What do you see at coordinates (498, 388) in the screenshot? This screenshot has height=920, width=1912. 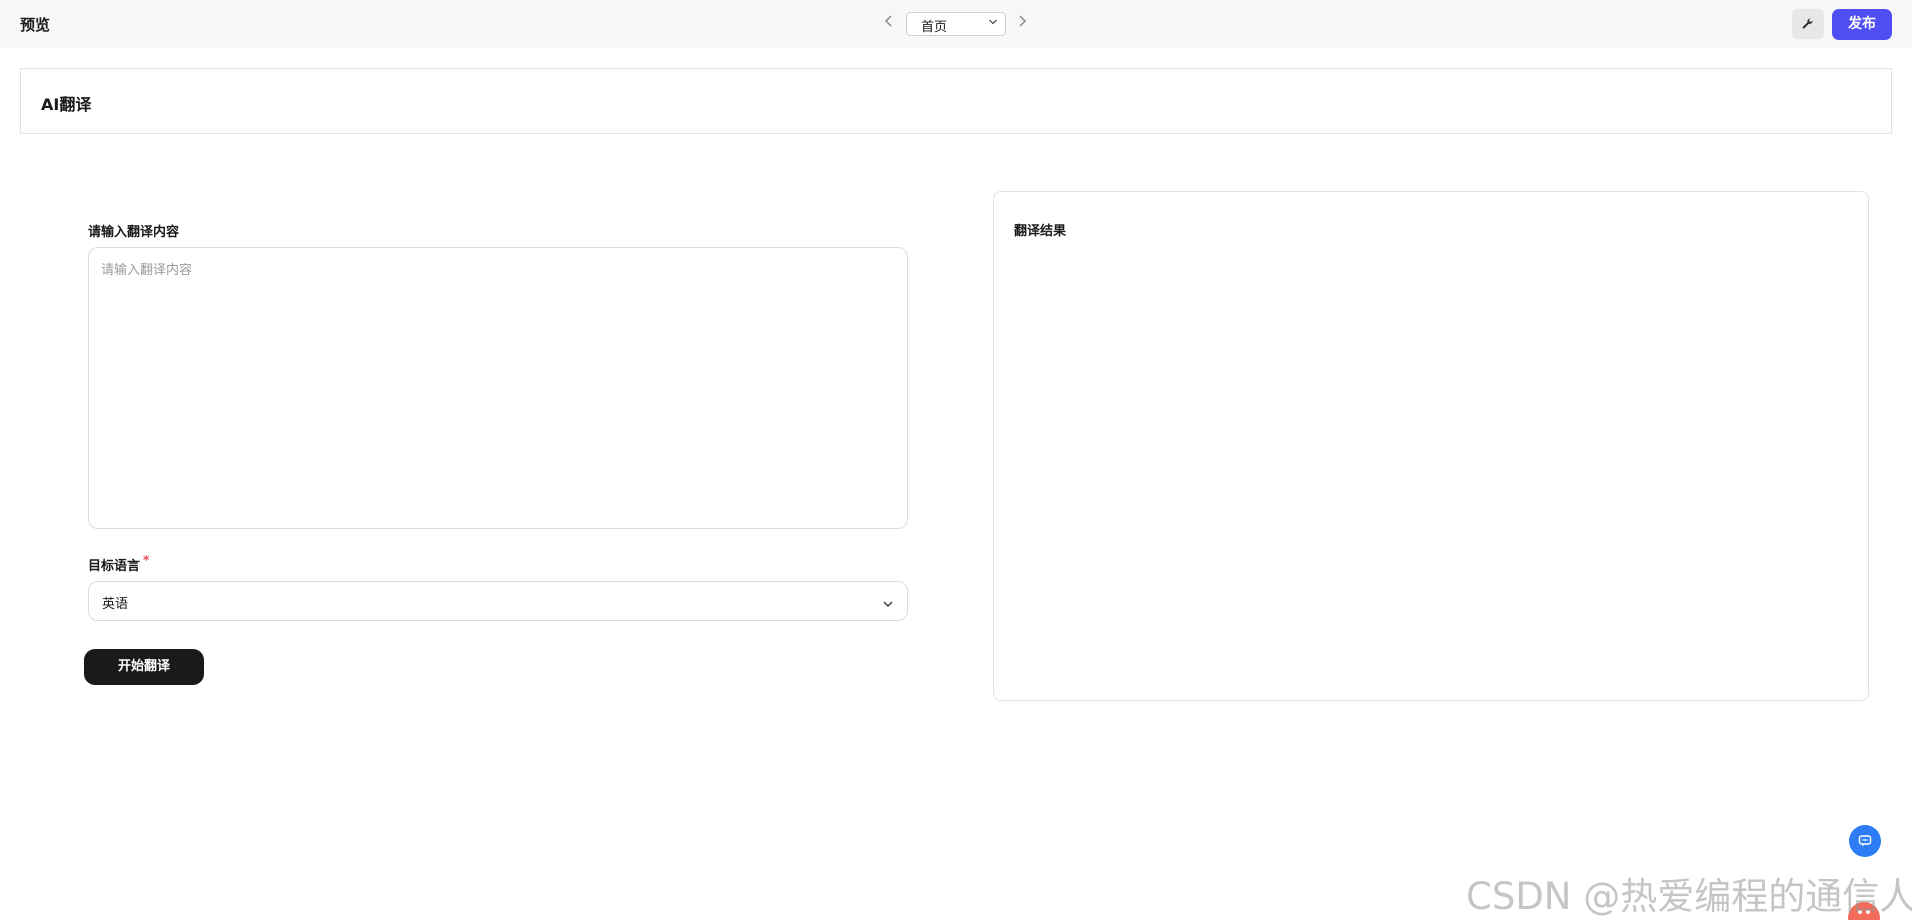 I see `translate-input` at bounding box center [498, 388].